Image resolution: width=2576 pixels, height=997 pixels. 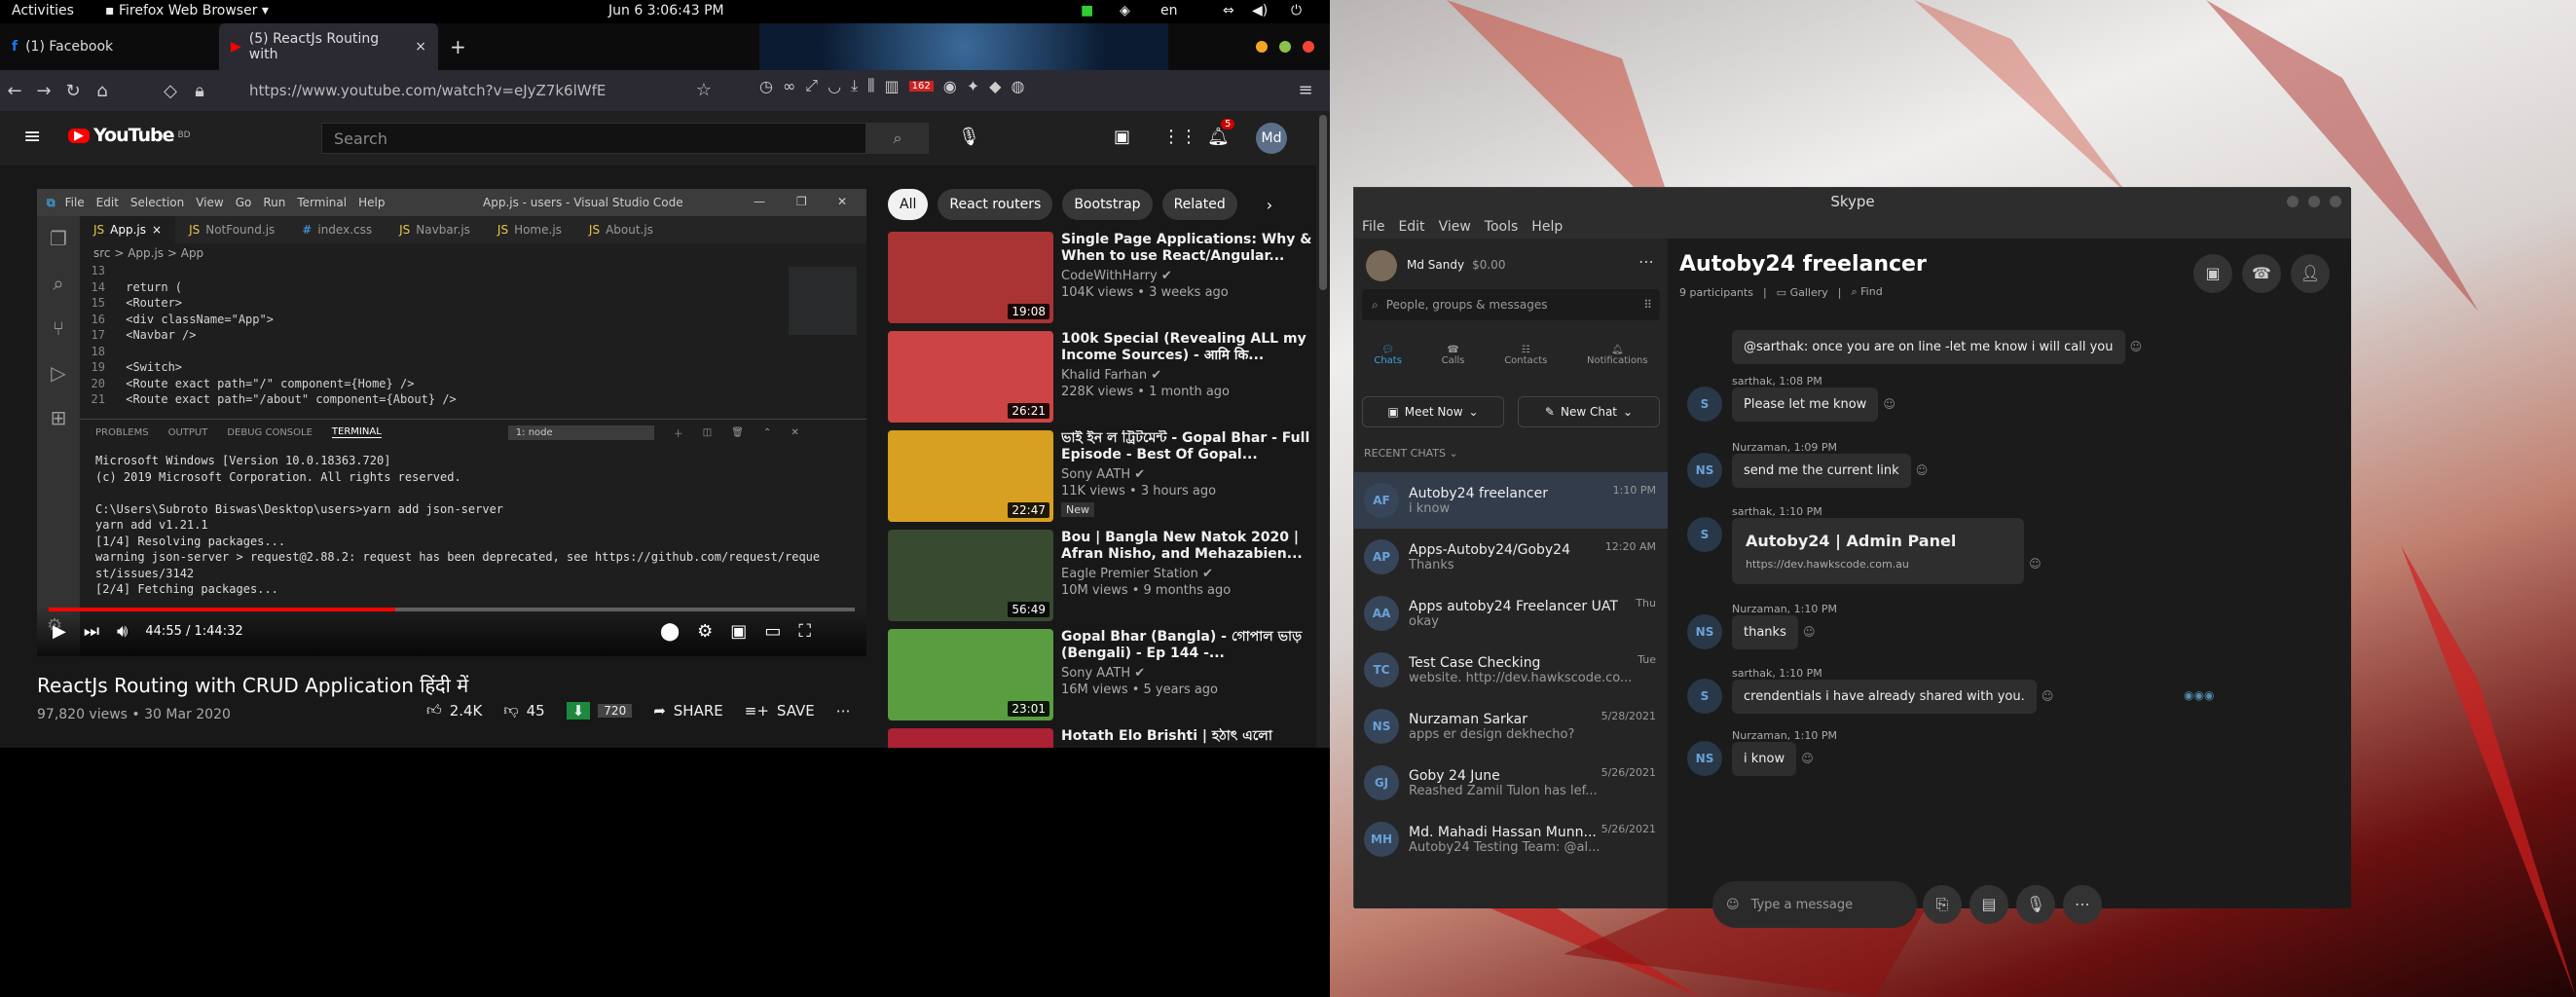 I want to click on clock: Jun 6 3:06:43 PM, so click(x=666, y=10).